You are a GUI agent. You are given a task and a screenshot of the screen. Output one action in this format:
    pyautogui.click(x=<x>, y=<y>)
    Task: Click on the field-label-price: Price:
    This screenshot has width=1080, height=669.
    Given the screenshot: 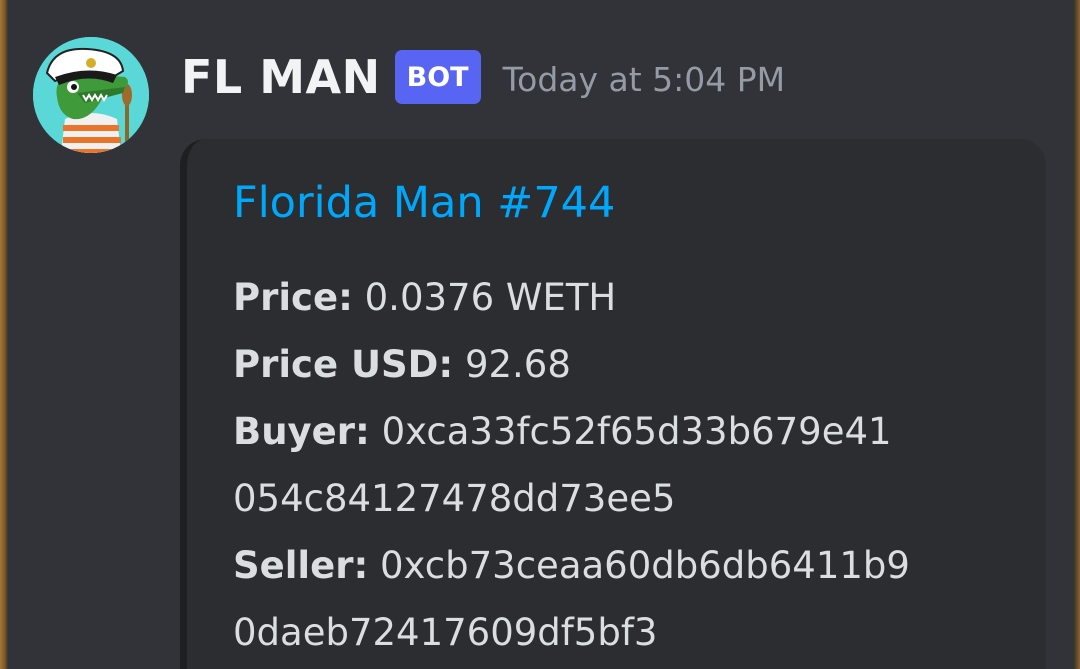 What is the action you would take?
    pyautogui.click(x=293, y=297)
    